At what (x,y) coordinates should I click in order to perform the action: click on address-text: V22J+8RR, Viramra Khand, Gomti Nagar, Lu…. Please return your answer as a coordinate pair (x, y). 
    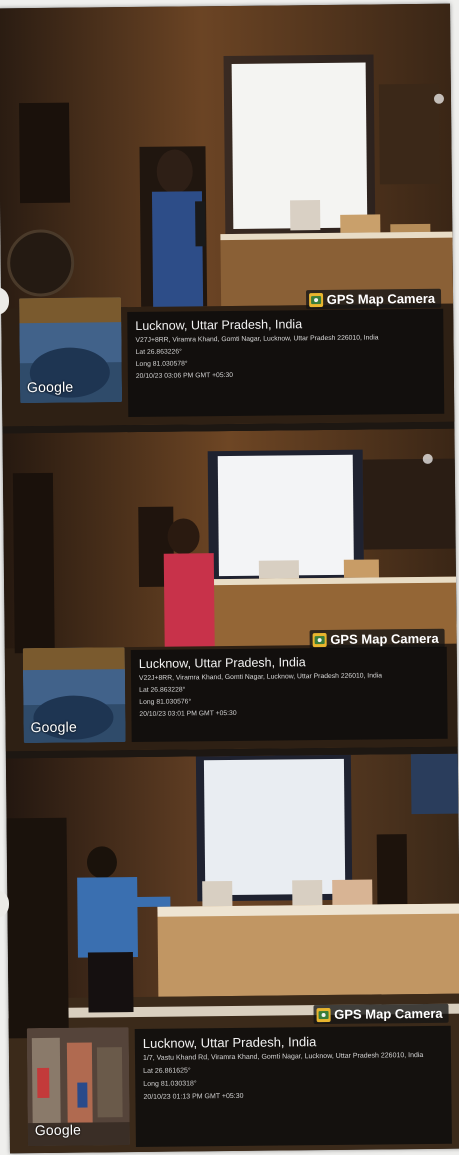
    Looking at the image, I should click on (261, 677).